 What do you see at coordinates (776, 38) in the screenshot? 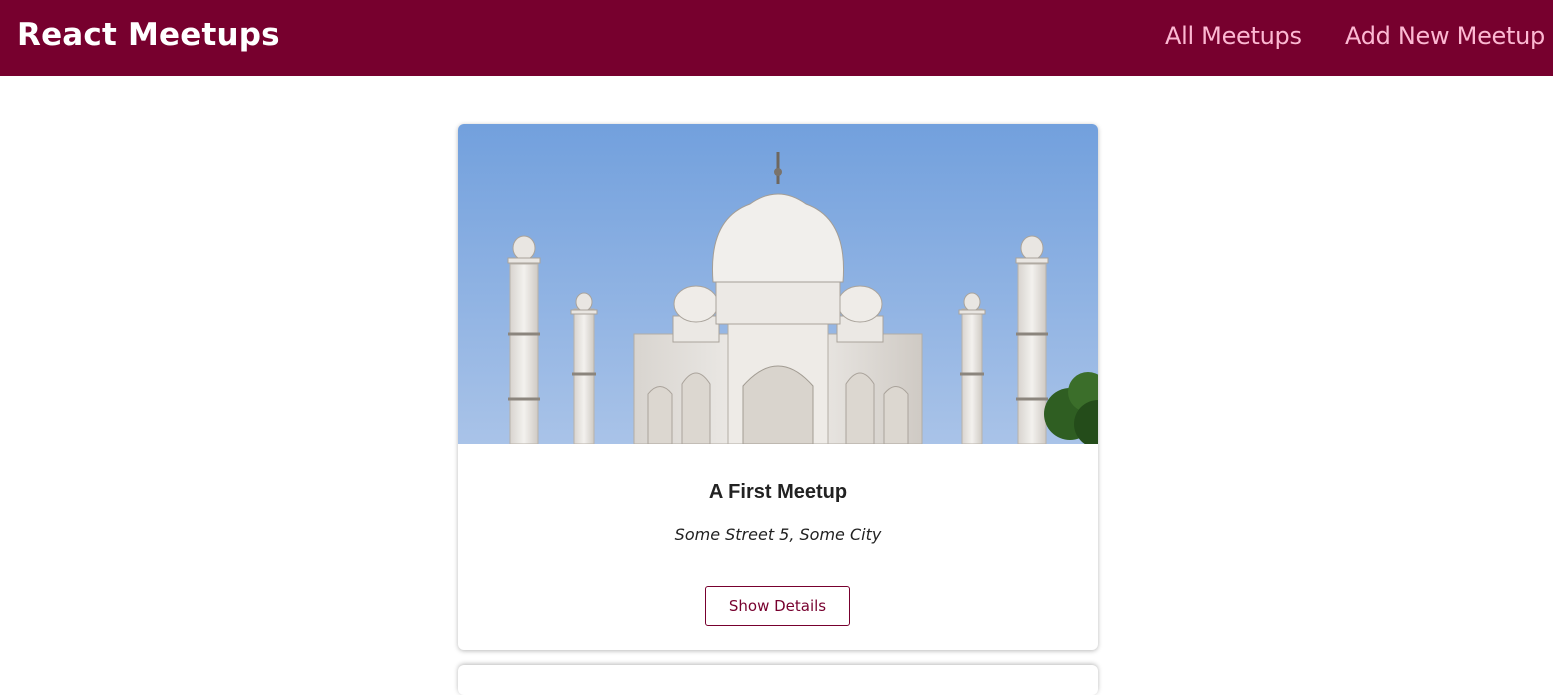
I see `main-header: React Meetups All Meetups Add New Meetup` at bounding box center [776, 38].